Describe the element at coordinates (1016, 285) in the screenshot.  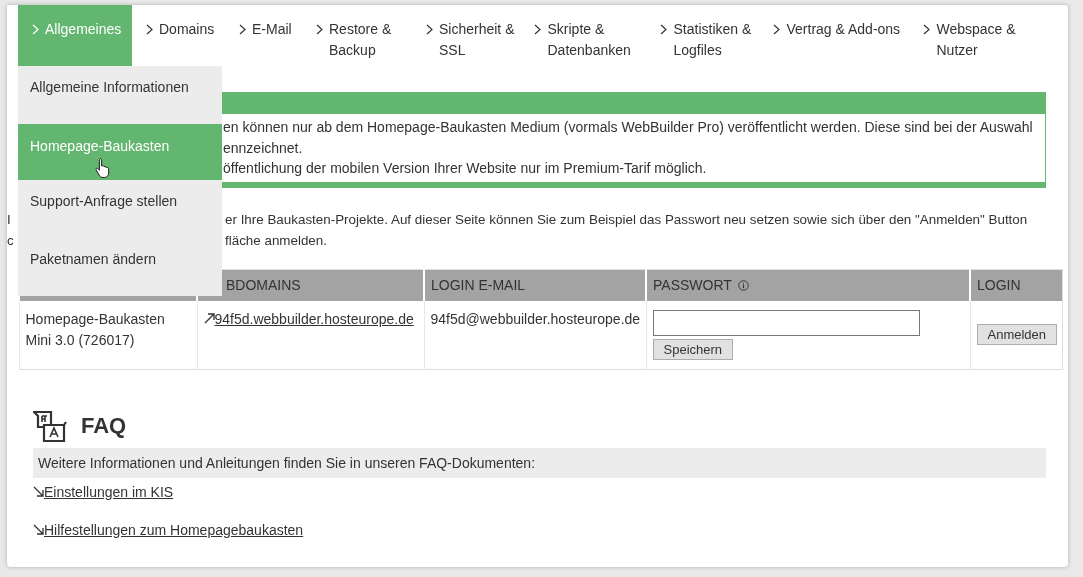
I see `column-header: LOGIN` at that location.